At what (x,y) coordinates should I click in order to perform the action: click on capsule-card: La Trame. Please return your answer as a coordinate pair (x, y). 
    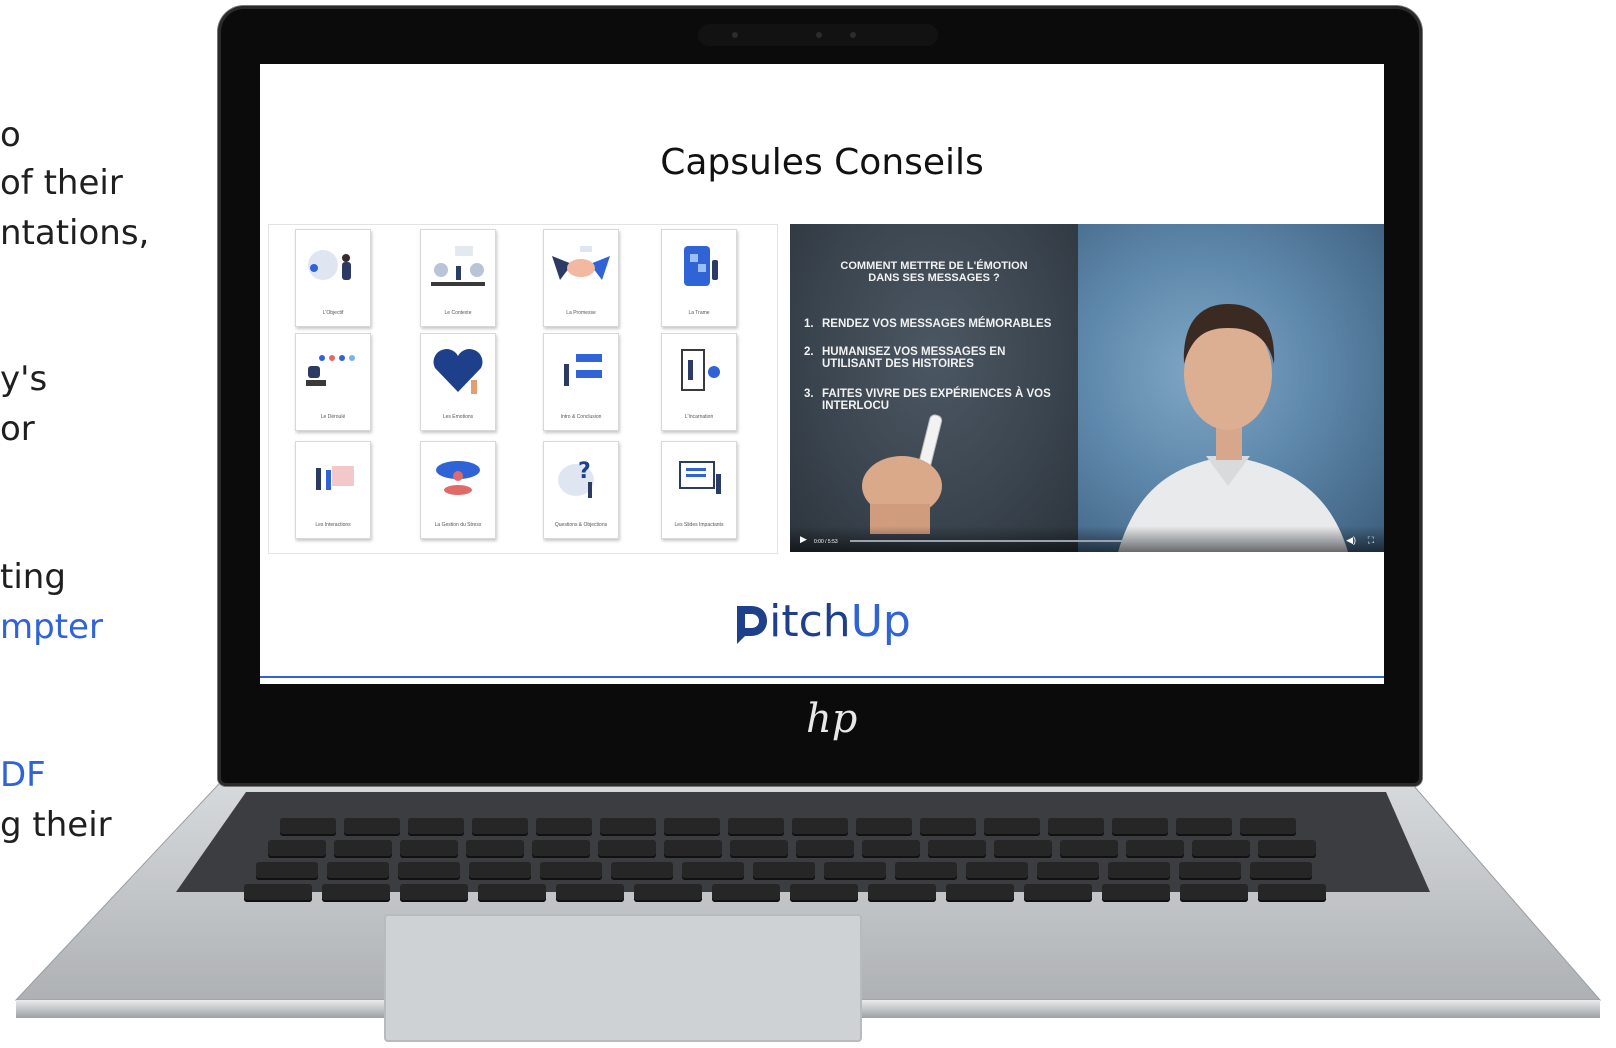
    Looking at the image, I should click on (699, 278).